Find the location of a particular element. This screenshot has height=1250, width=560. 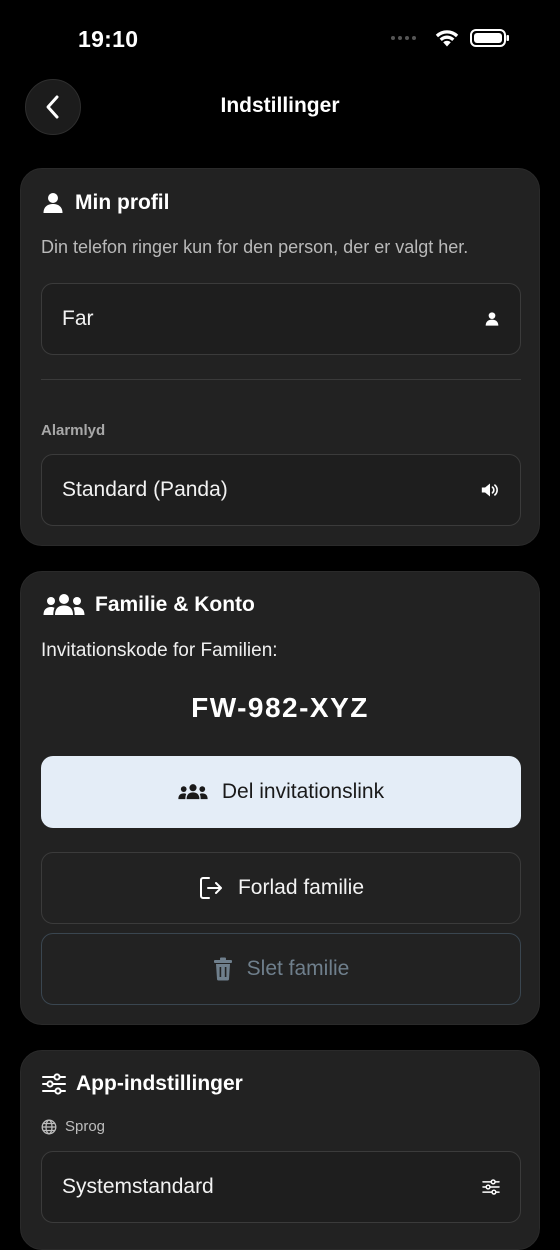

delete-family-label: Slet familie is located at coordinates (298, 968).